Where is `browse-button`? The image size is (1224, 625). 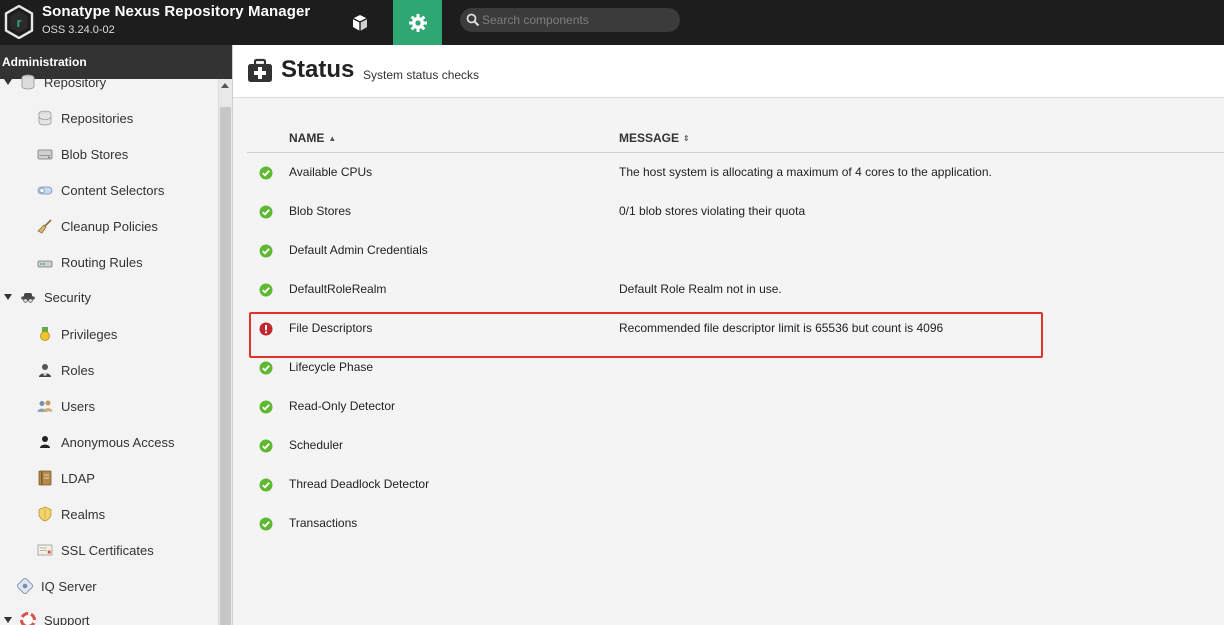
browse-button is located at coordinates (360, 22).